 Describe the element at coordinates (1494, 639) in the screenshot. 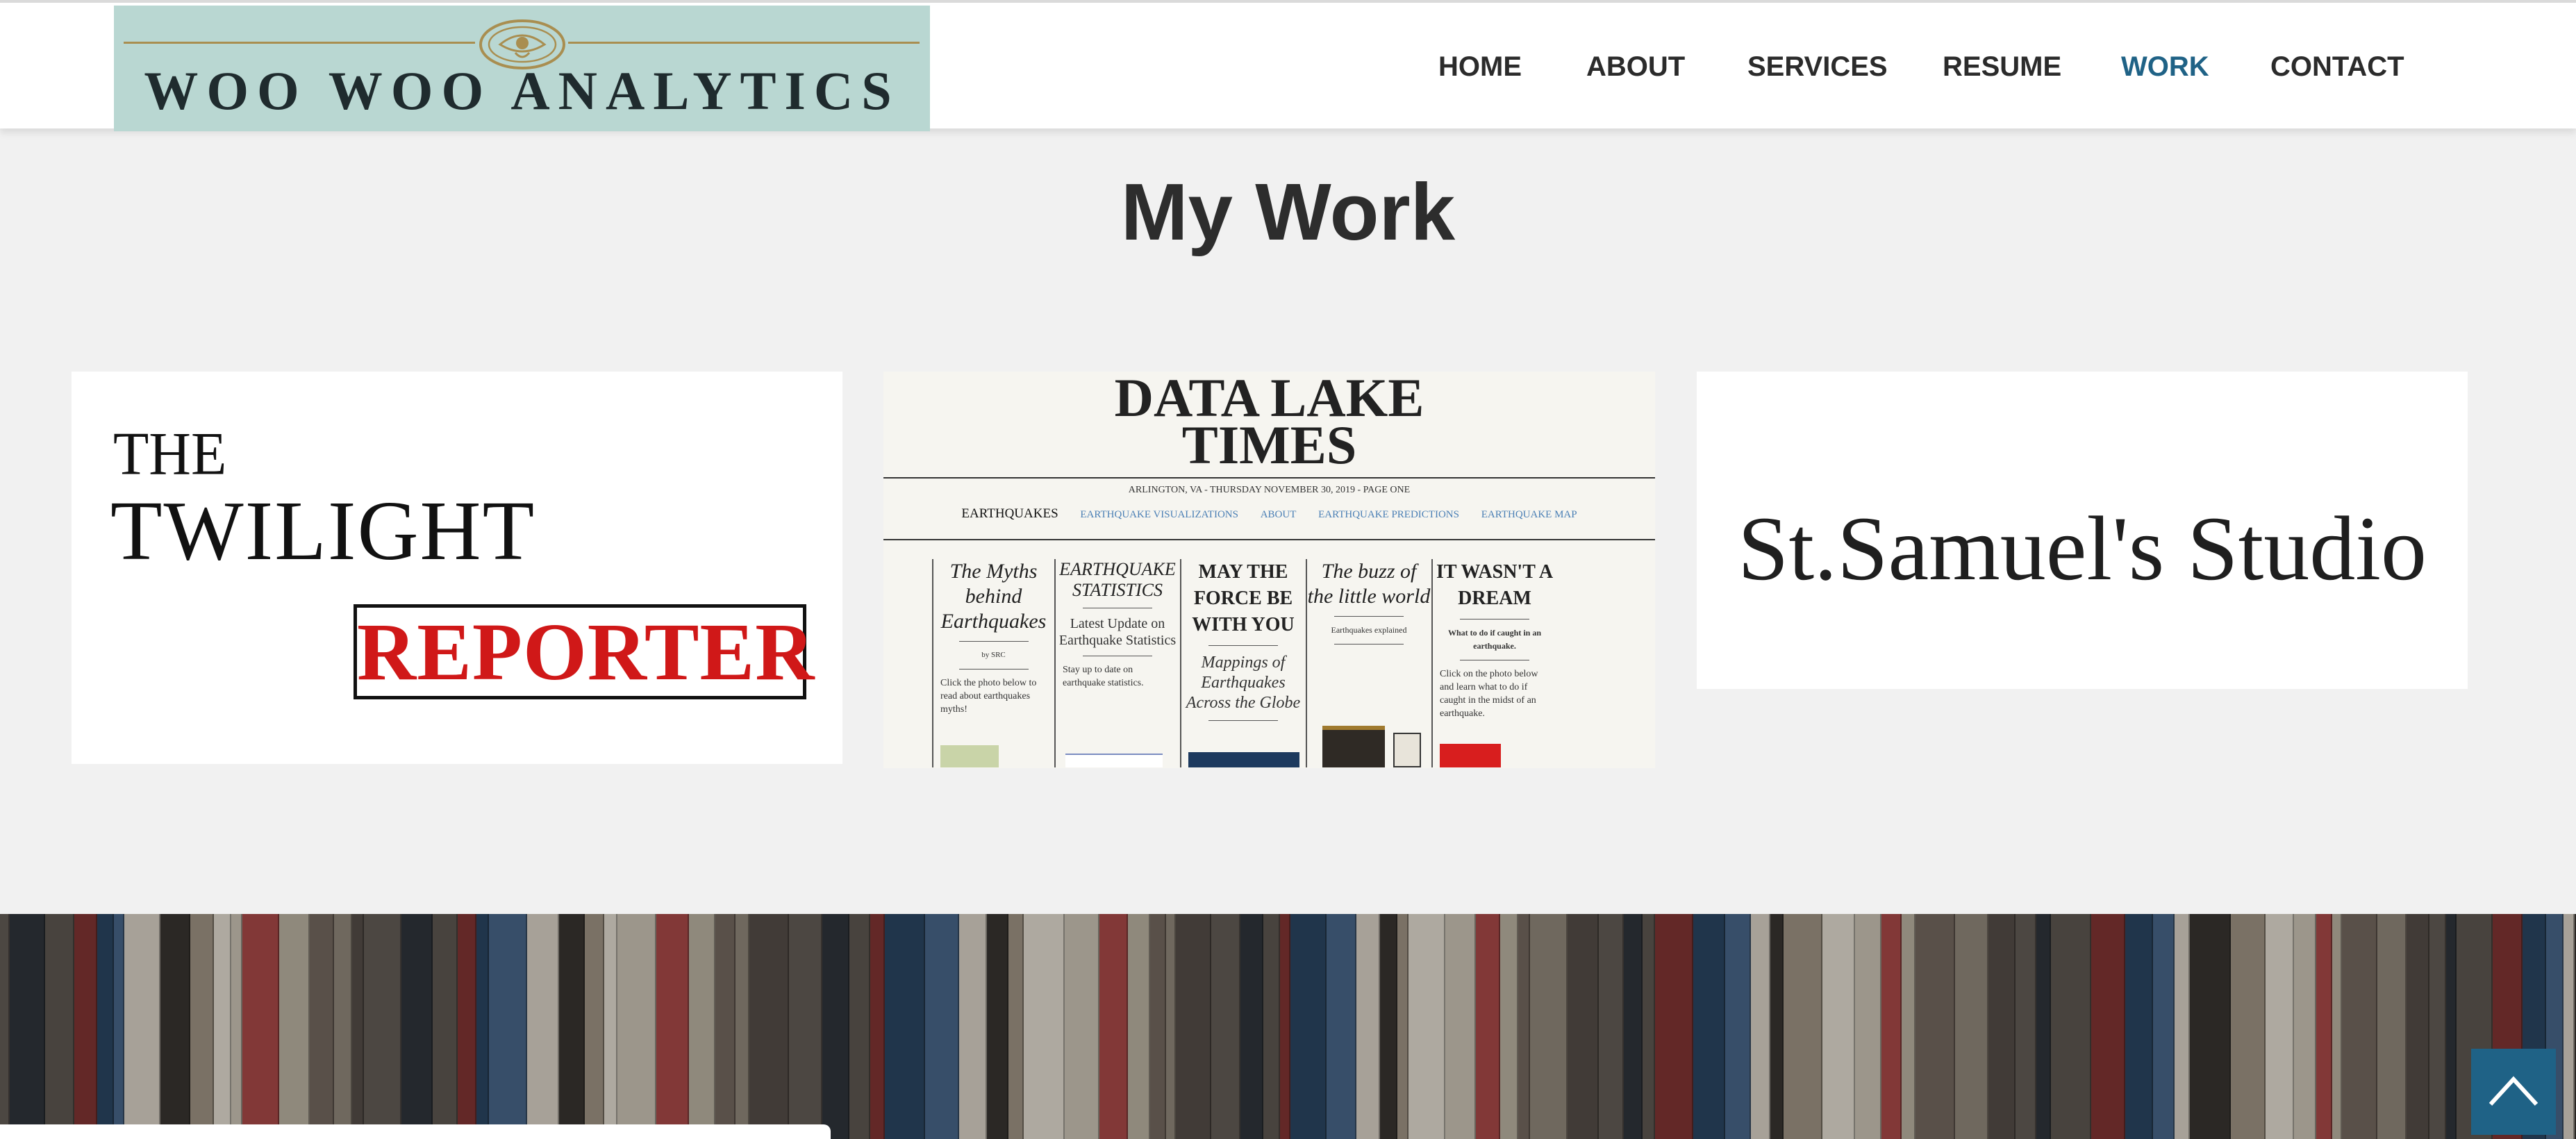

I see `dl-byline: What to do if caught in an earthquake.` at that location.